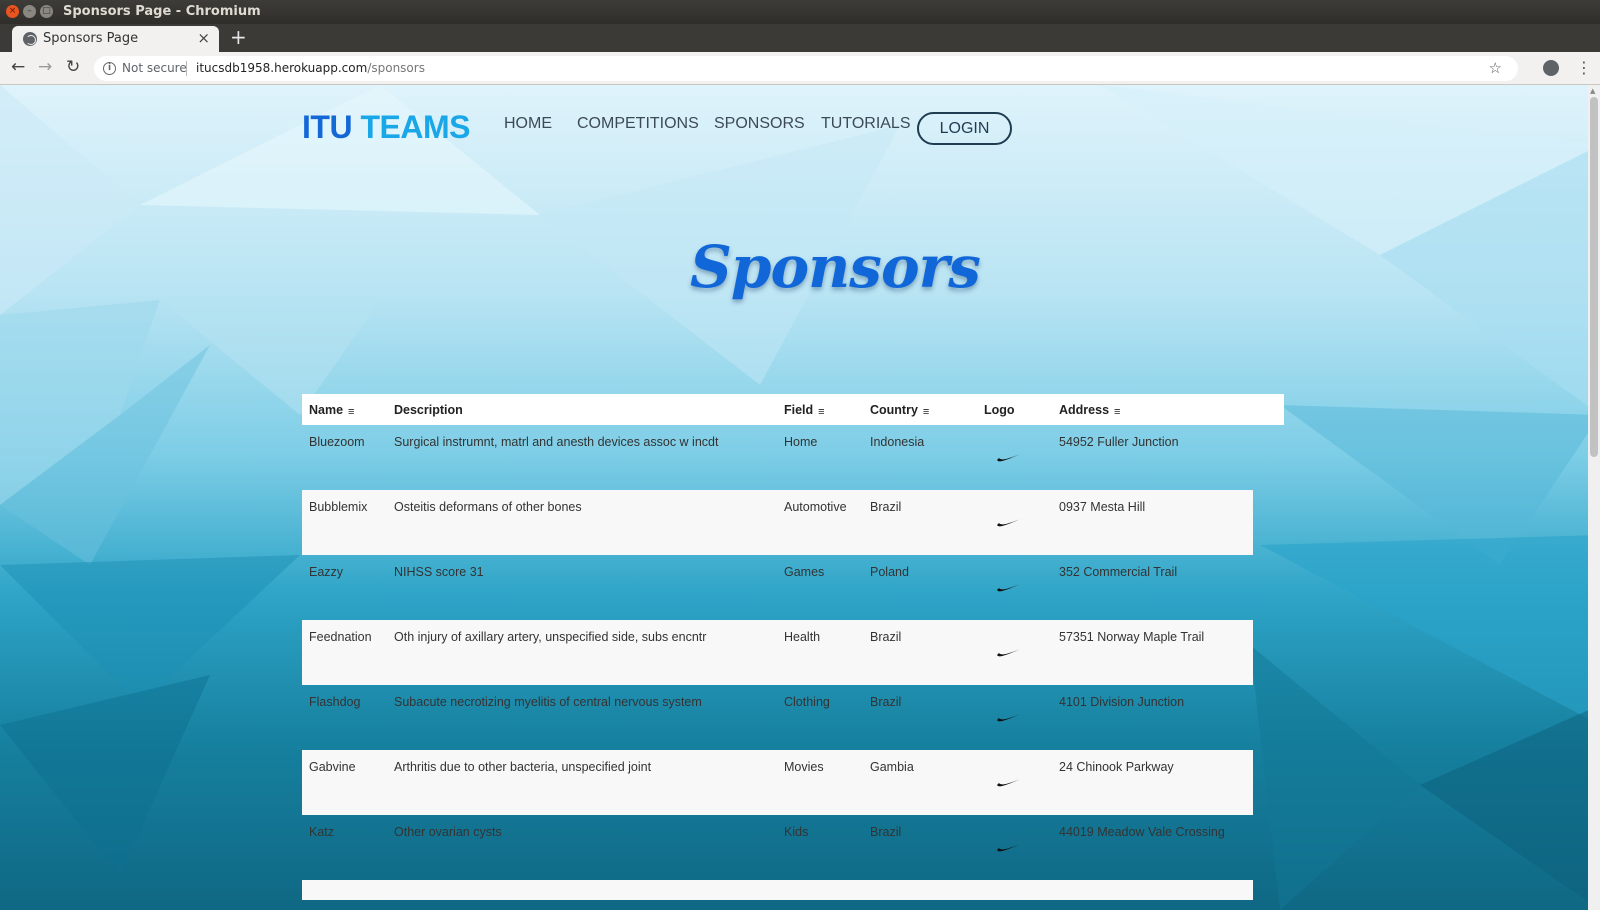  I want to click on sponsor-address: 57351 Norway Maple Trail, so click(1132, 637).